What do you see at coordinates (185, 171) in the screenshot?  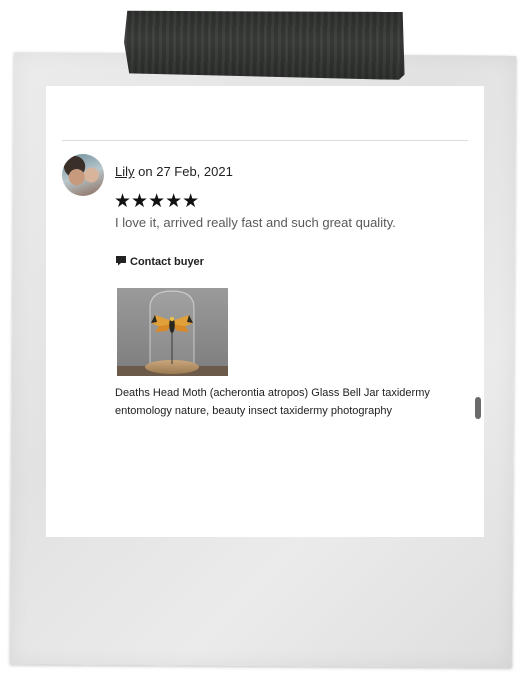 I see `review-date: on 27 Feb, 2021` at bounding box center [185, 171].